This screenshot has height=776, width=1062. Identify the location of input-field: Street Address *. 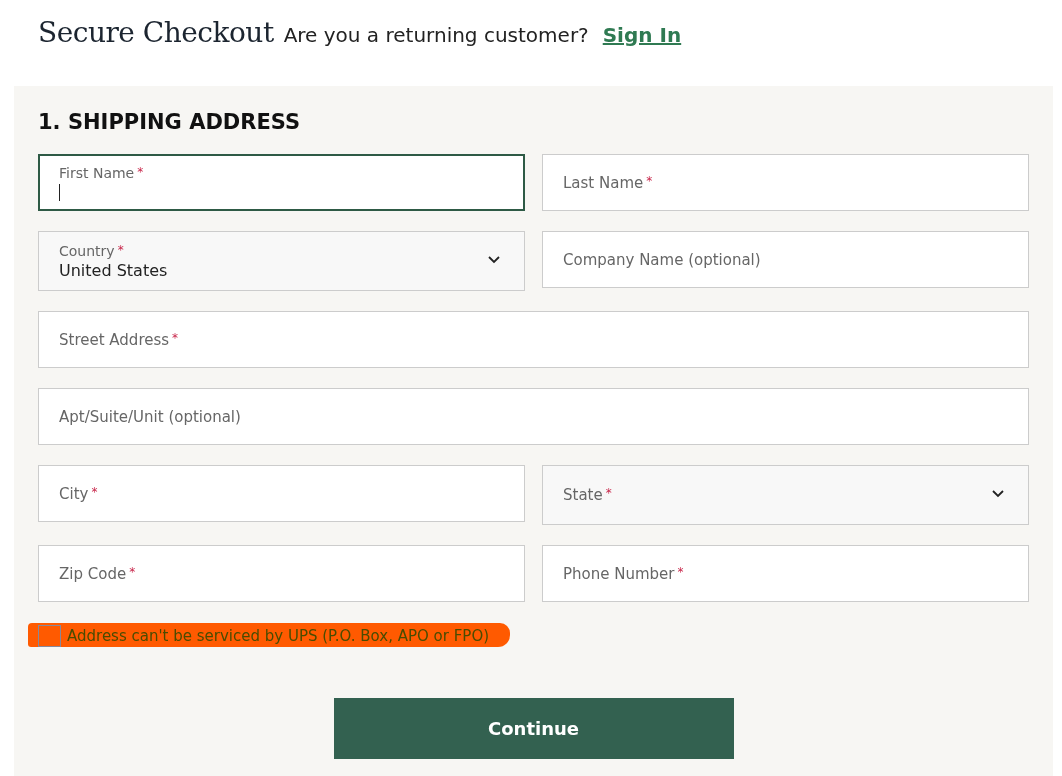
(533, 339).